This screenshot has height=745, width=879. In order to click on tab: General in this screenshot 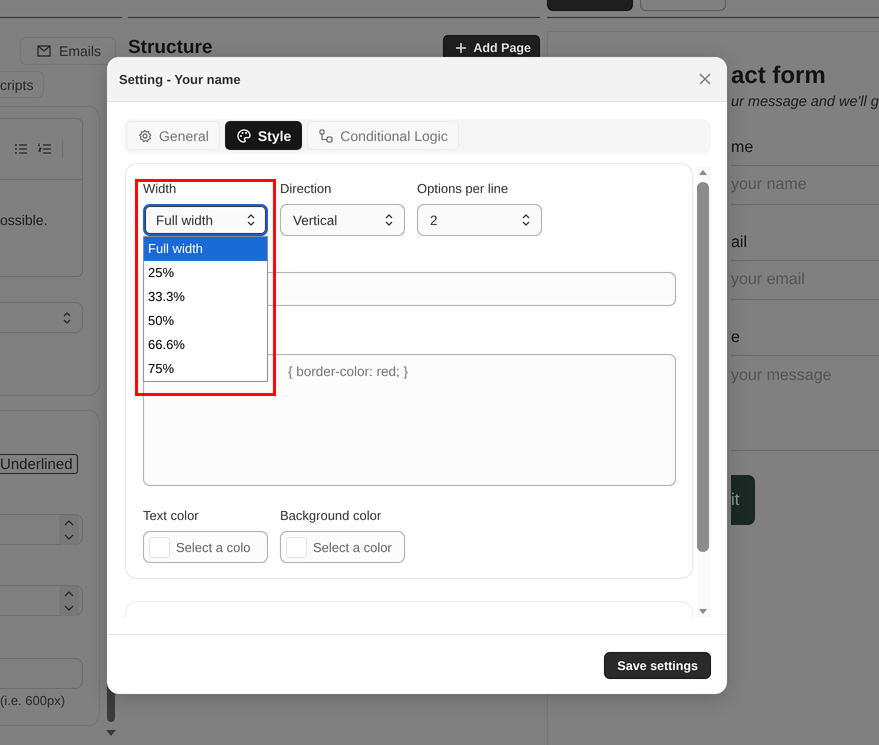, I will do `click(173, 135)`.